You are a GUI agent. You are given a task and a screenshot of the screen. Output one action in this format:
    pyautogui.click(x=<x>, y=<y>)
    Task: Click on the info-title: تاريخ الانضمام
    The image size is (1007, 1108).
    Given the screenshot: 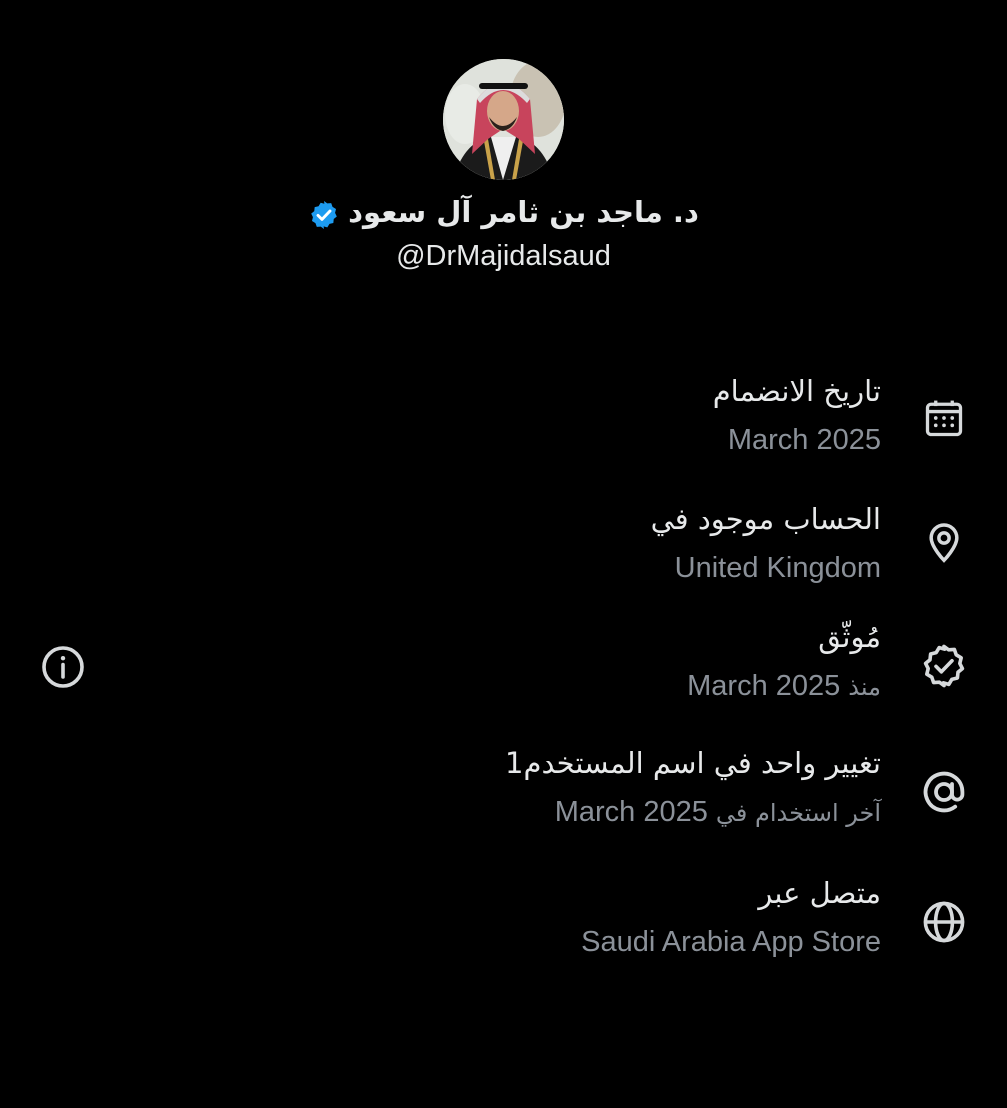 What is the action you would take?
    pyautogui.click(x=796, y=391)
    